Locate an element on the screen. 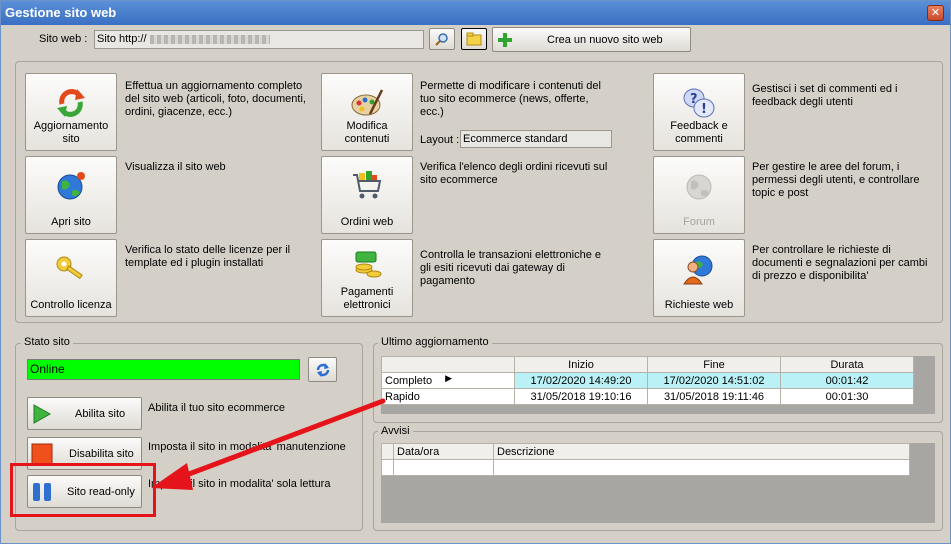  key-icon is located at coordinates (69, 268).